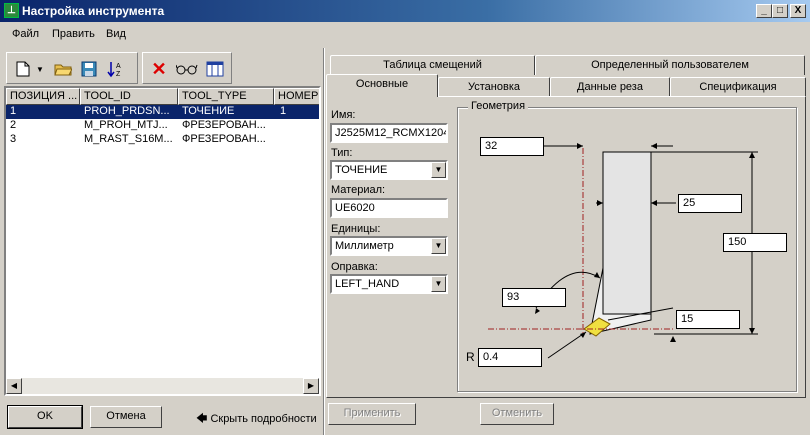 The width and height of the screenshot is (810, 435). I want to click on cell-position: 1, so click(13, 111).